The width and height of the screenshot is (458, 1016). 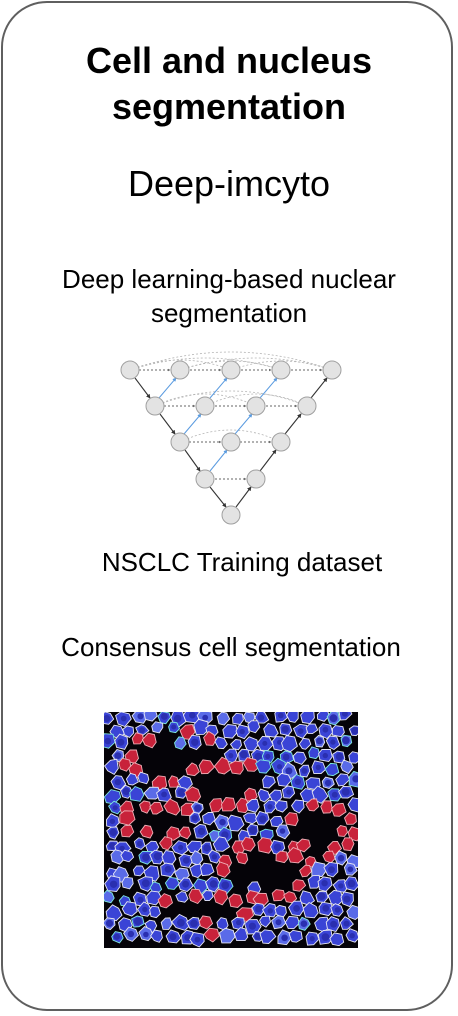 I want to click on deep-learning-label-line-2: segmentation, so click(x=229, y=313).